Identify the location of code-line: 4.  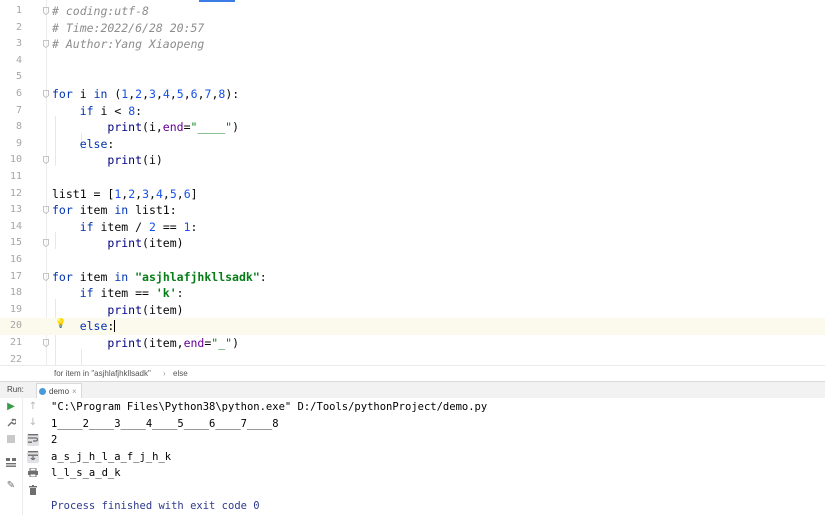
(412, 61).